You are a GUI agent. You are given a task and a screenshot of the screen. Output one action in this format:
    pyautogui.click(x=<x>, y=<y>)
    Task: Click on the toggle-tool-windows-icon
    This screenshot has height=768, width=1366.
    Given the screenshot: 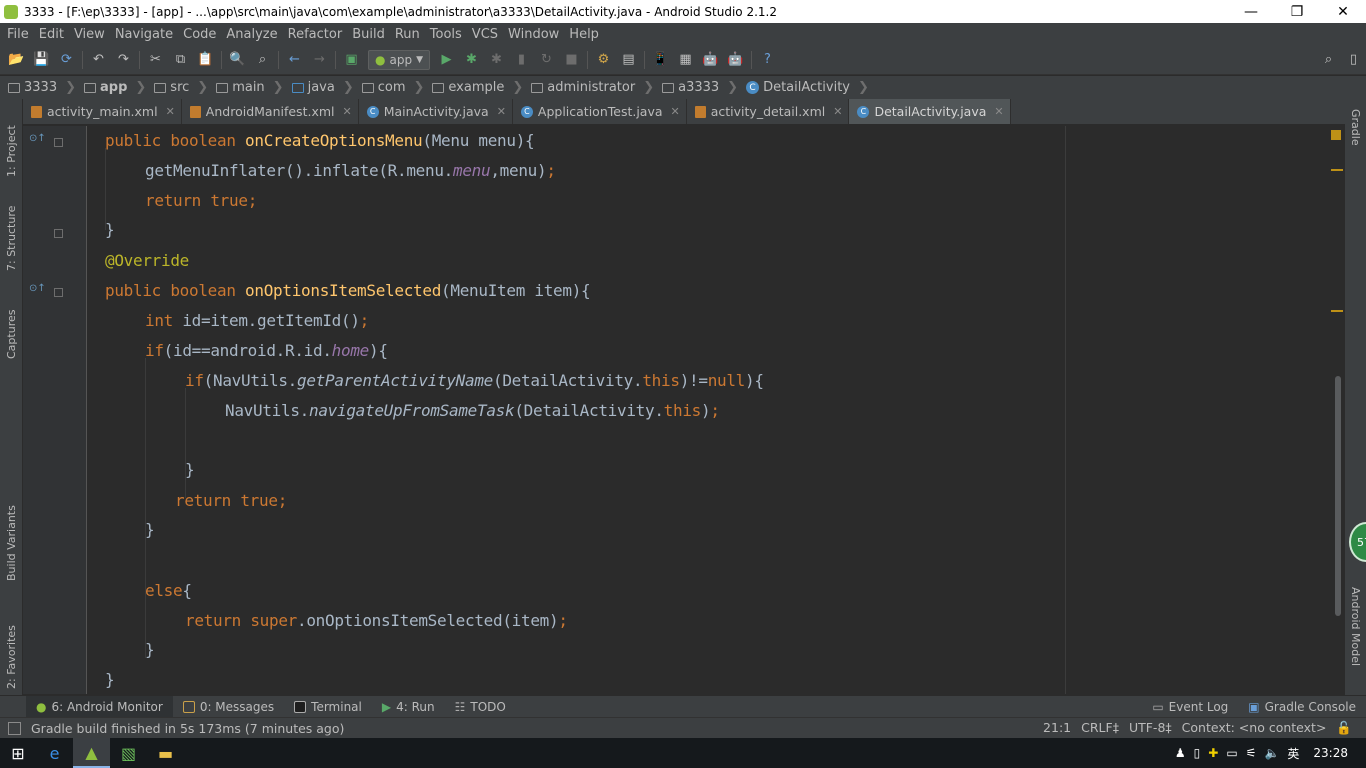 What is the action you would take?
    pyautogui.click(x=14, y=728)
    